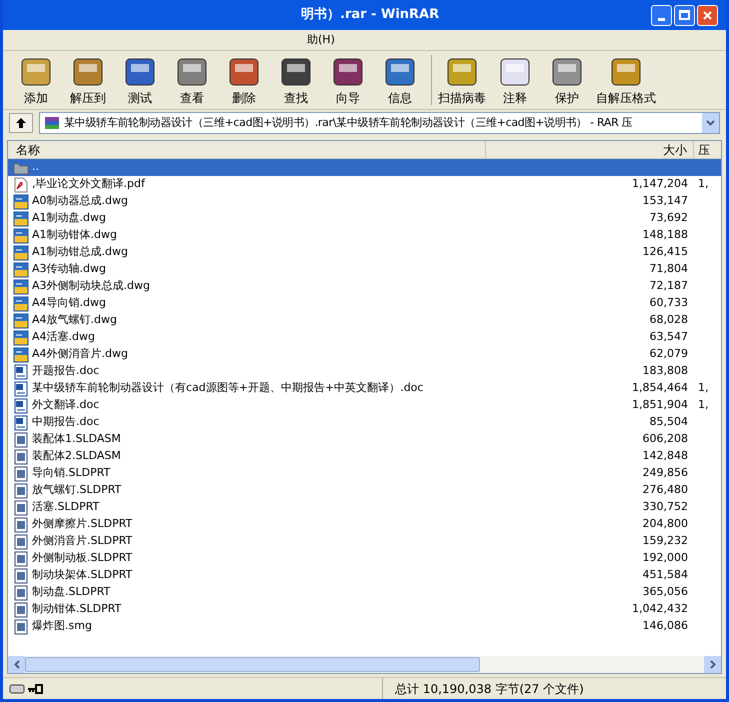 The height and width of the screenshot is (702, 729). Describe the element at coordinates (82, 541) in the screenshot. I see `file-name: 外侧消音片.SLDPRT` at that location.